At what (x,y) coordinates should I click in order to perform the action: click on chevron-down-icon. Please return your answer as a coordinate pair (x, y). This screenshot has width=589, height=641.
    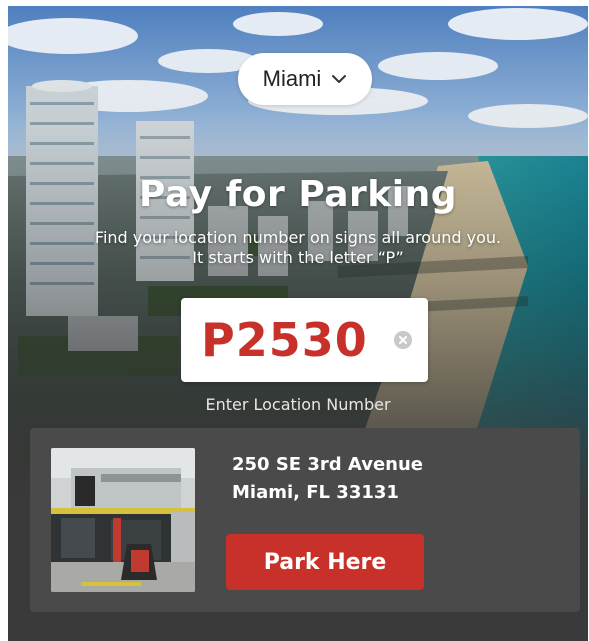
    Looking at the image, I should click on (339, 79).